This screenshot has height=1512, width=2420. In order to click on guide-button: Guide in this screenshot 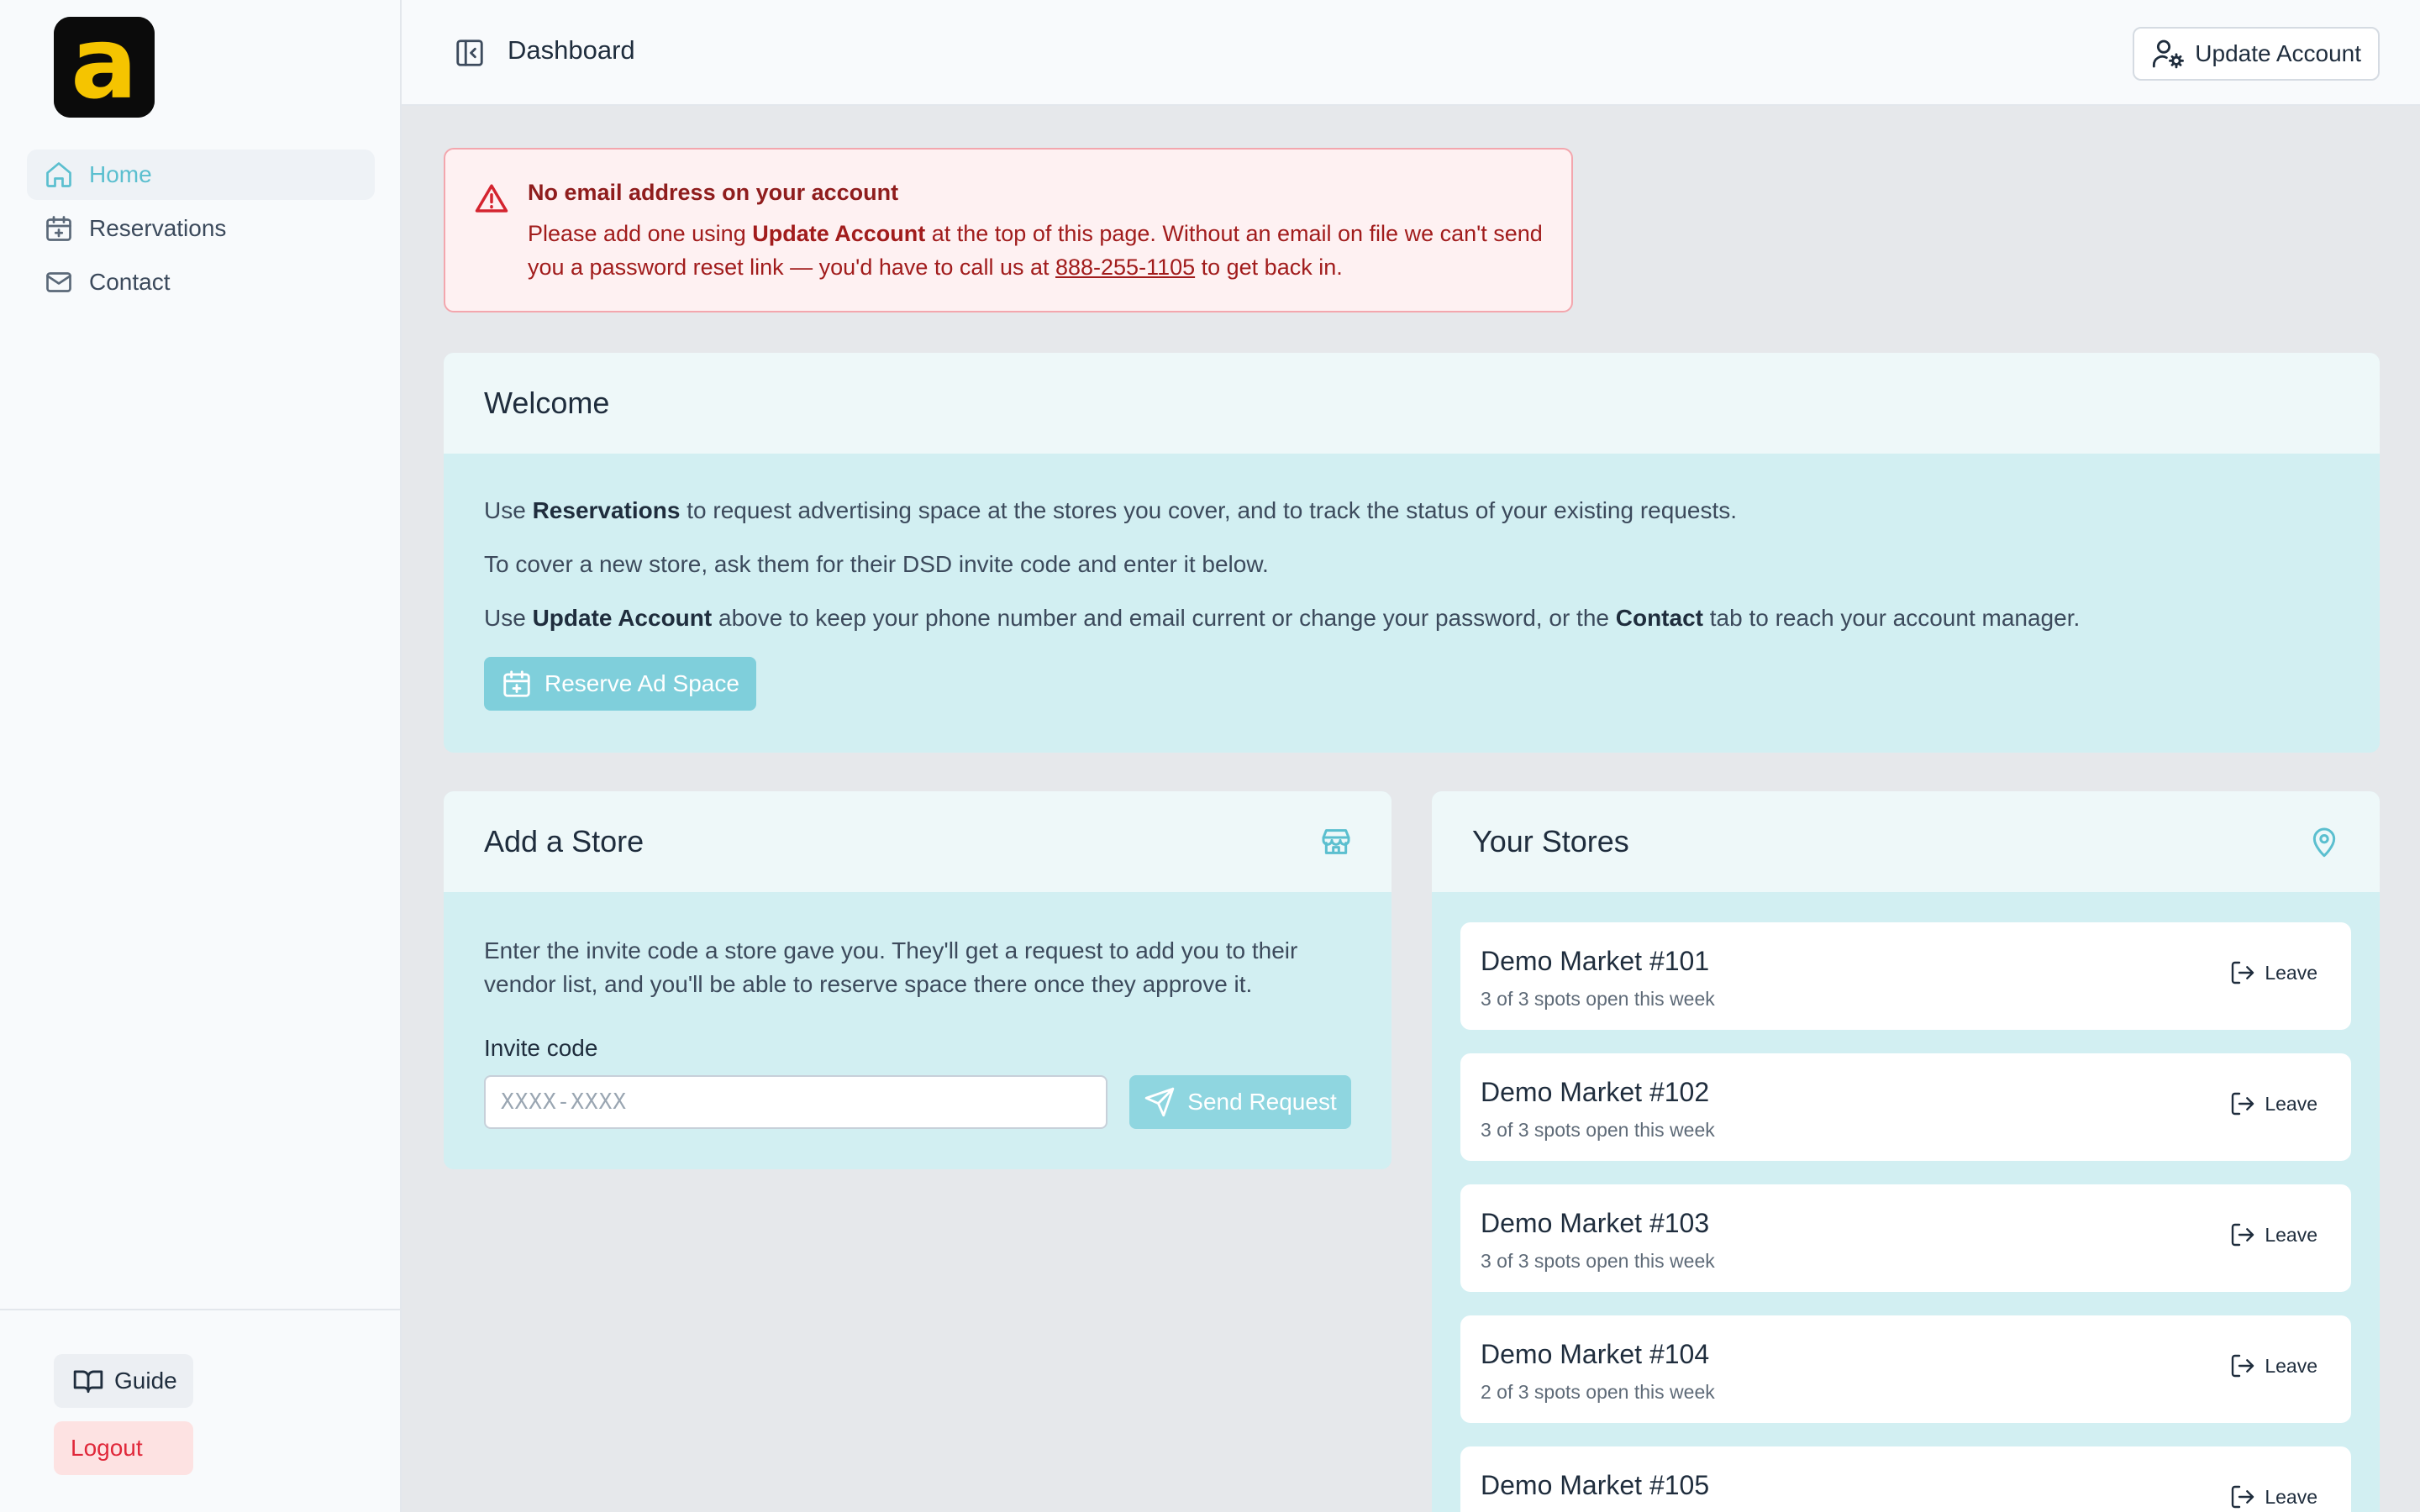, I will do `click(124, 1381)`.